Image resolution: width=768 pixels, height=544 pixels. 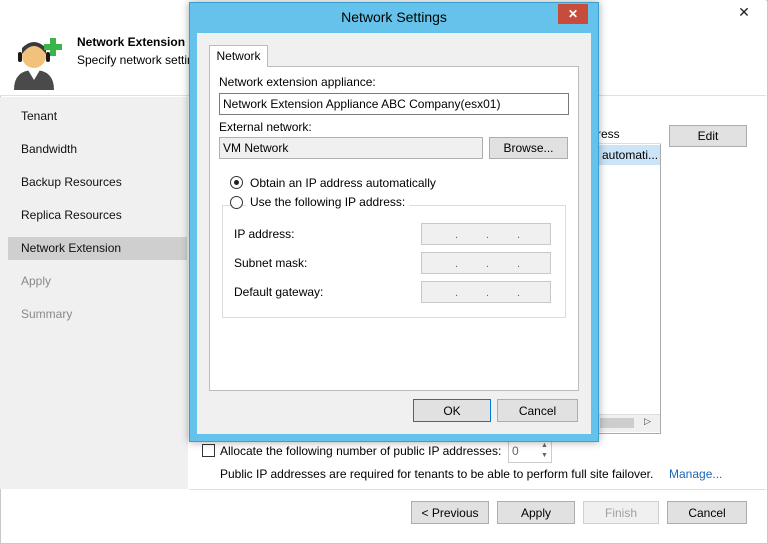 What do you see at coordinates (328, 202) in the screenshot?
I see `use-following-ip-label: Use the following IP address:` at bounding box center [328, 202].